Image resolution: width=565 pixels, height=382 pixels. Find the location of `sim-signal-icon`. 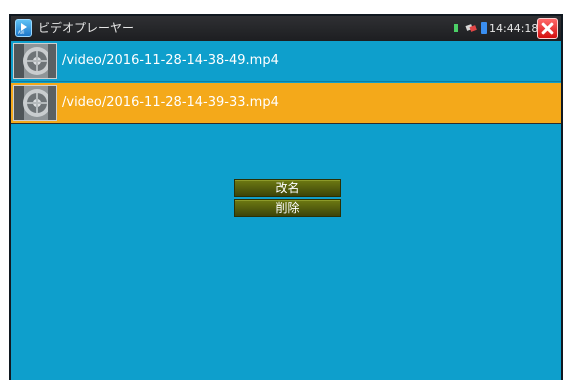

sim-signal-icon is located at coordinates (456, 28).